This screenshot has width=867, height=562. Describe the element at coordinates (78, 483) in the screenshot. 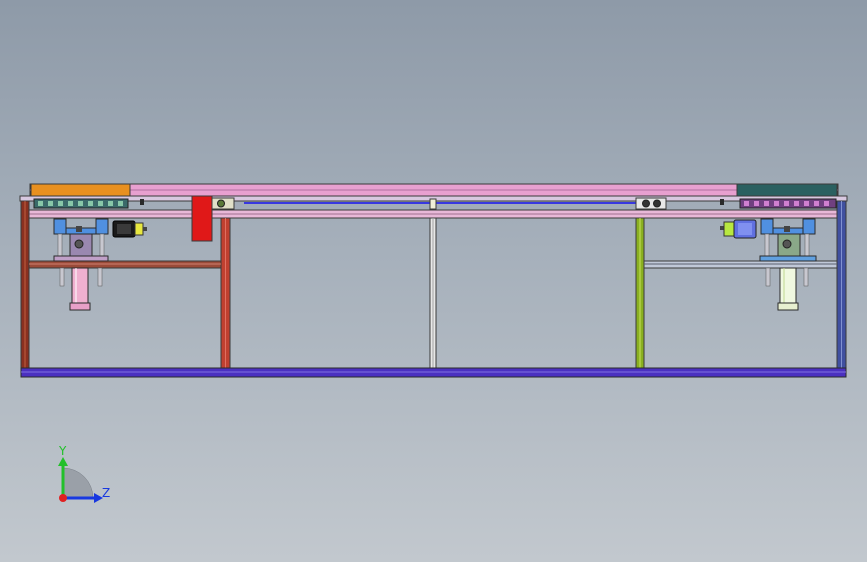

I see `triad-quadrant` at that location.